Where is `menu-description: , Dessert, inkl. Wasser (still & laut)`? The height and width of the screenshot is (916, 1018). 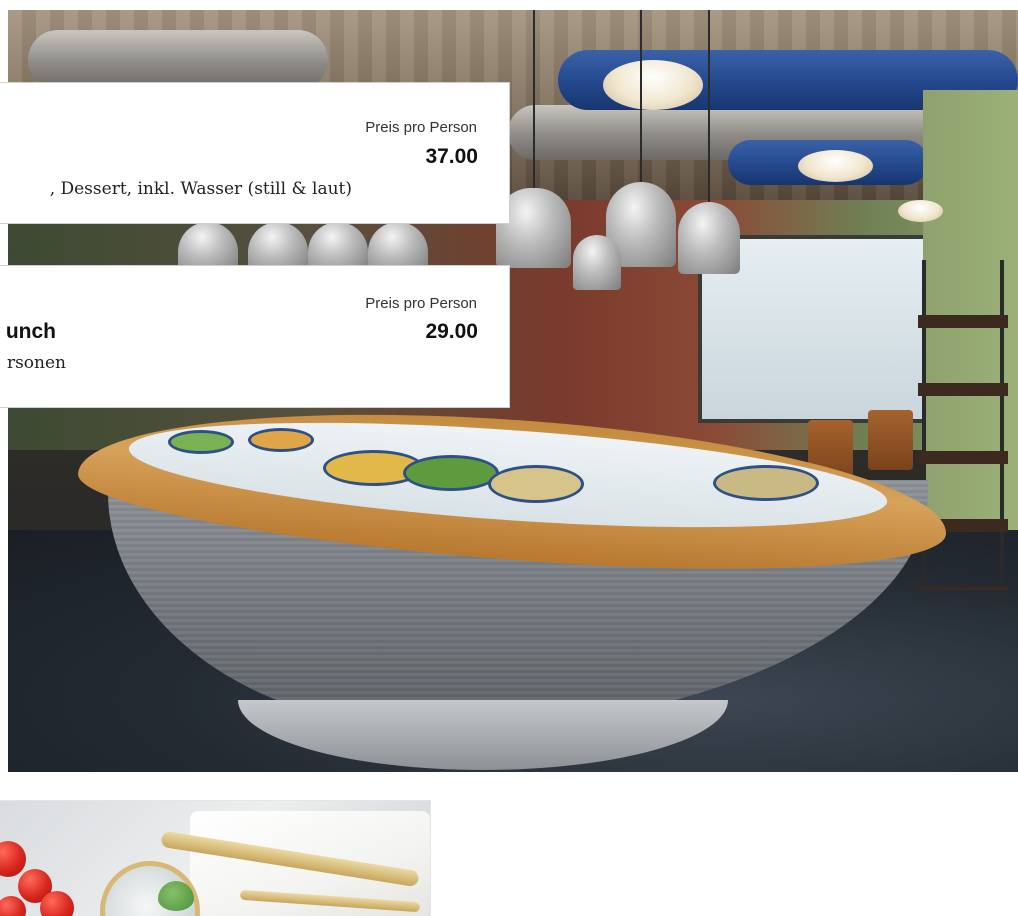
menu-description: , Dessert, inkl. Wasser (still & laut) is located at coordinates (200, 189).